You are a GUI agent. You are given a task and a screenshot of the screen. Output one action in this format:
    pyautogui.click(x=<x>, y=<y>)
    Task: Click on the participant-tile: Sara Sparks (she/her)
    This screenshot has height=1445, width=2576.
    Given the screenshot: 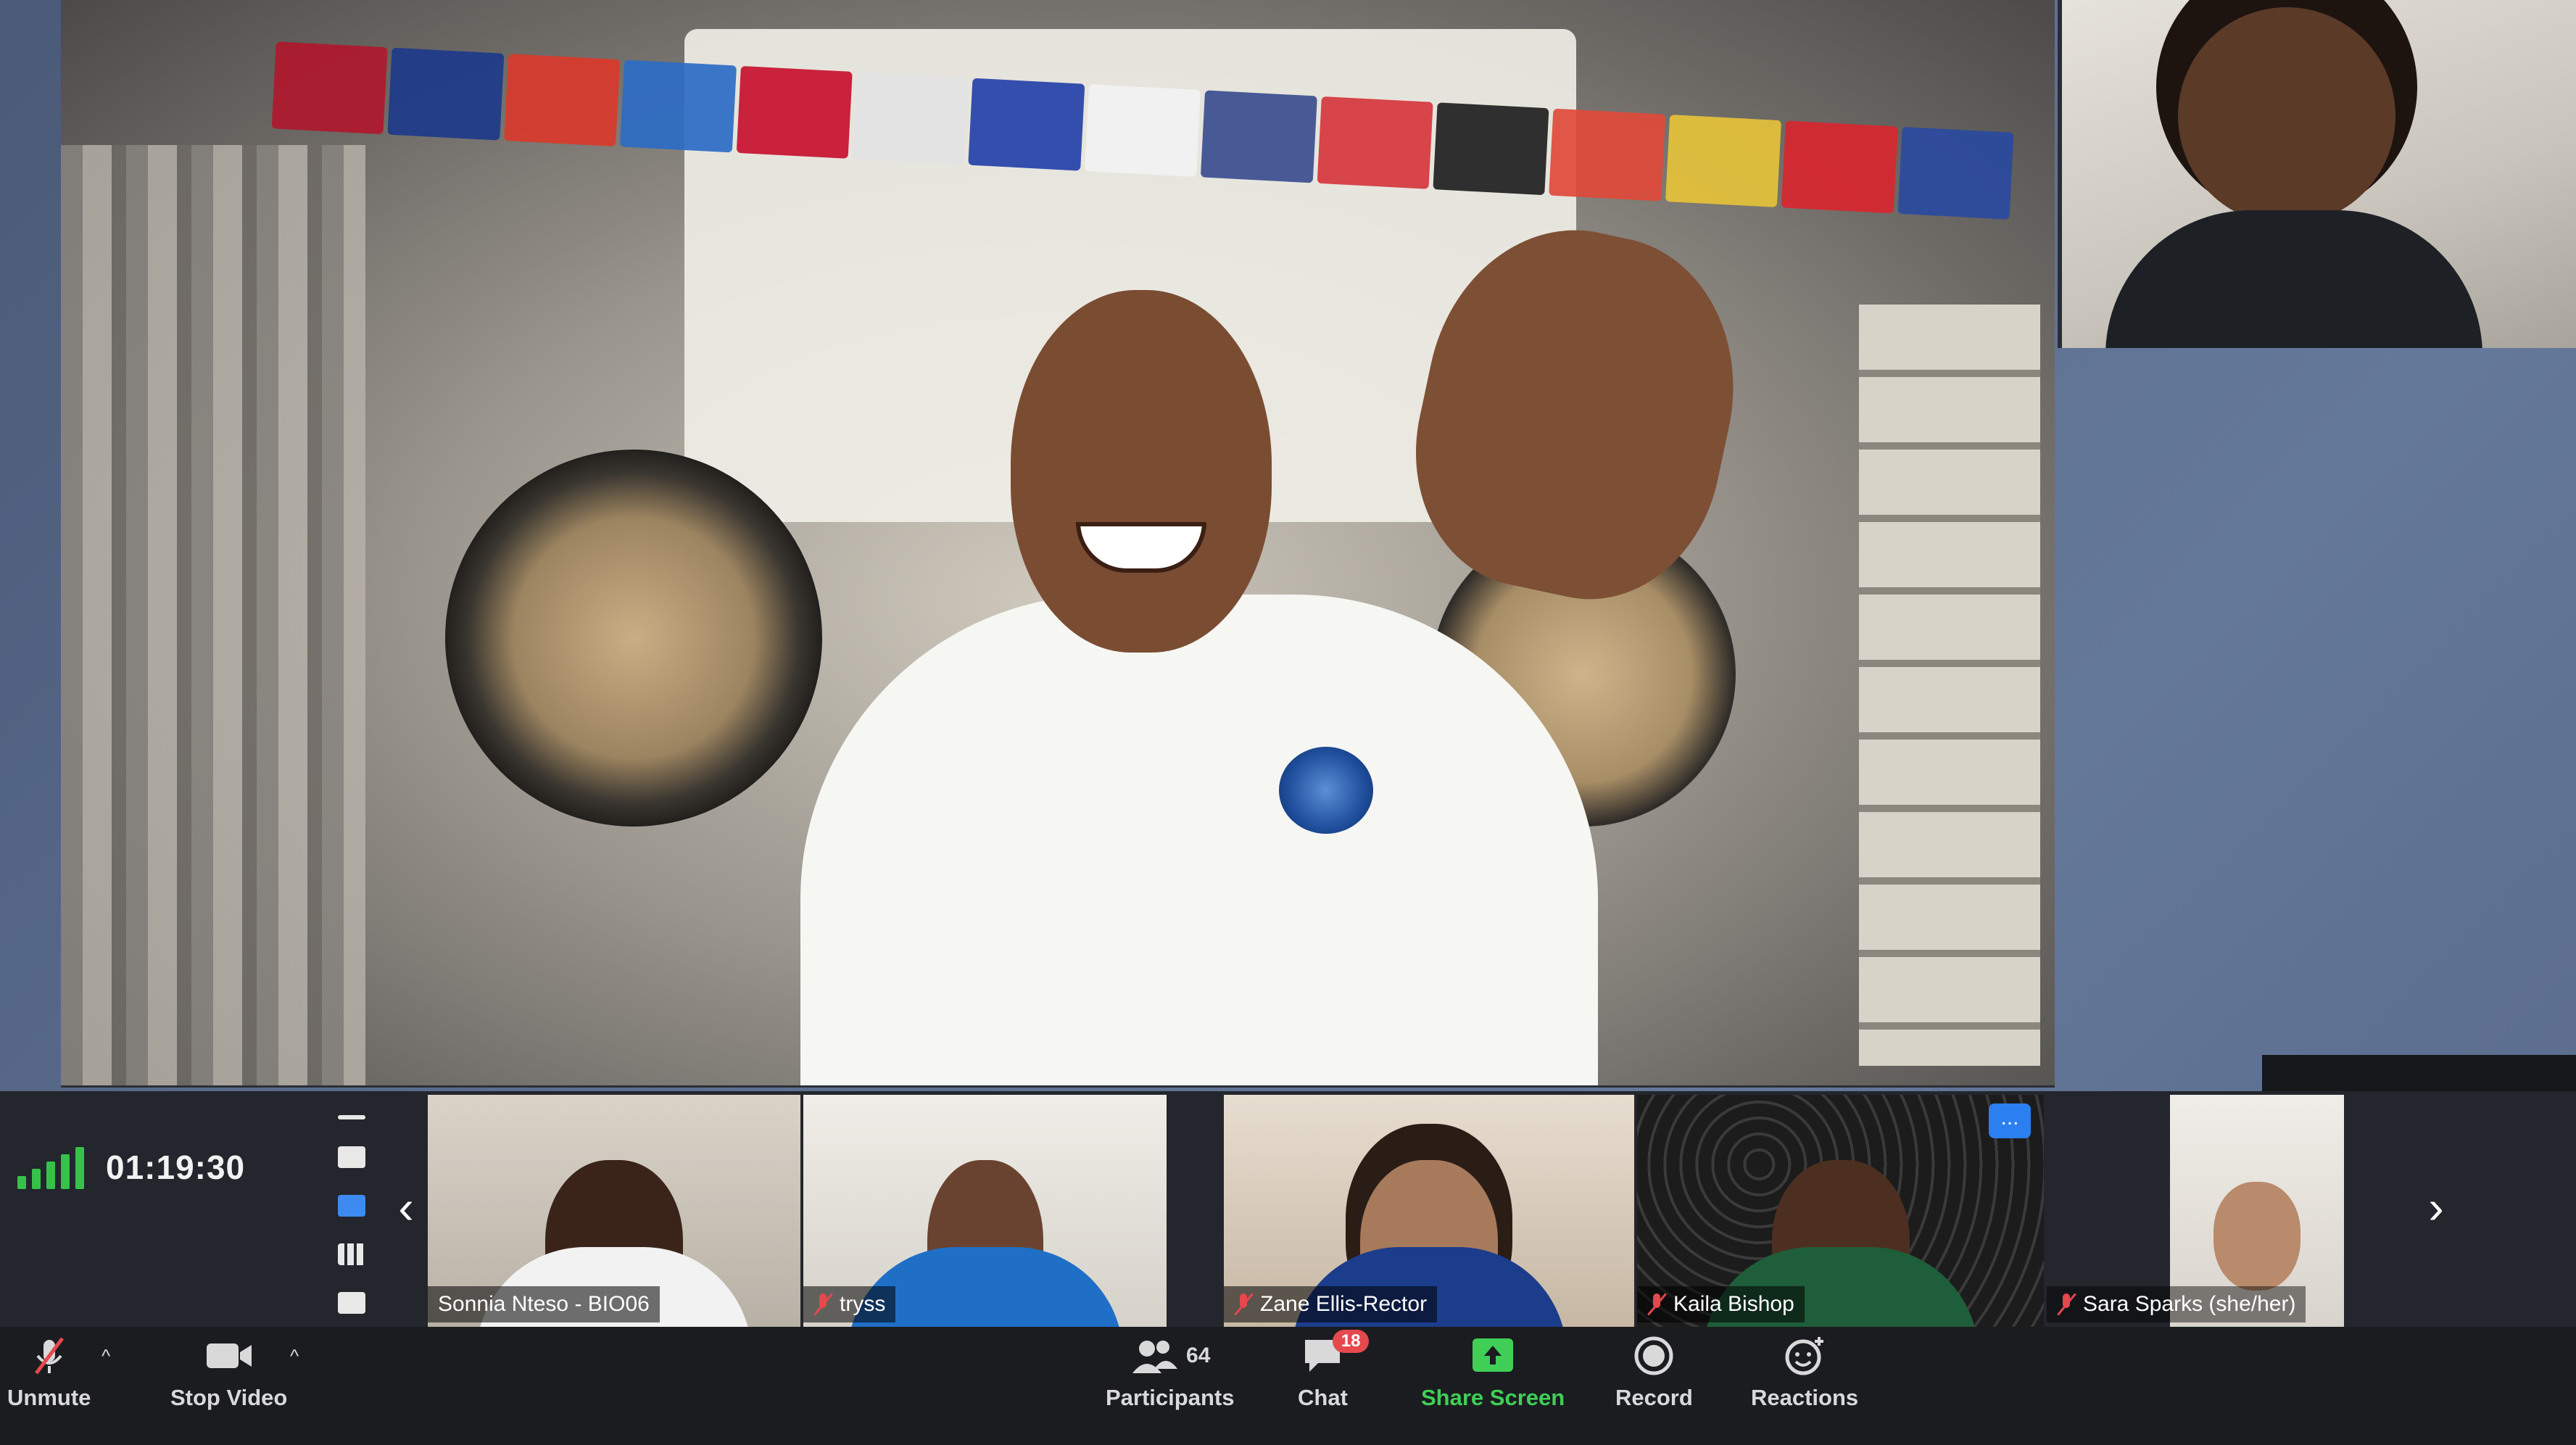 What is the action you would take?
    pyautogui.click(x=2217, y=1211)
    